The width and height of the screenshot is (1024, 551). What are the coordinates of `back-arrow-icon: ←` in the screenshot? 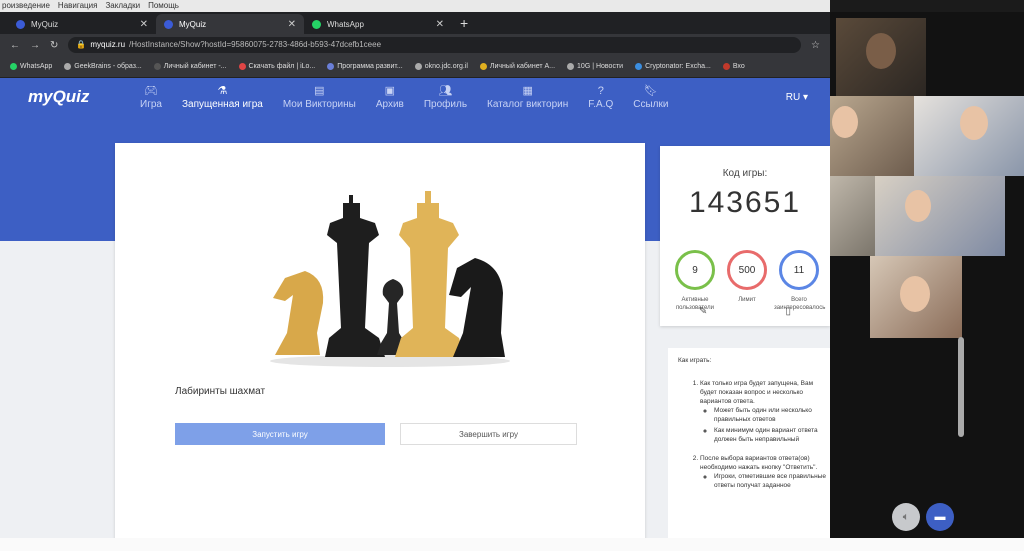 It's located at (15, 45).